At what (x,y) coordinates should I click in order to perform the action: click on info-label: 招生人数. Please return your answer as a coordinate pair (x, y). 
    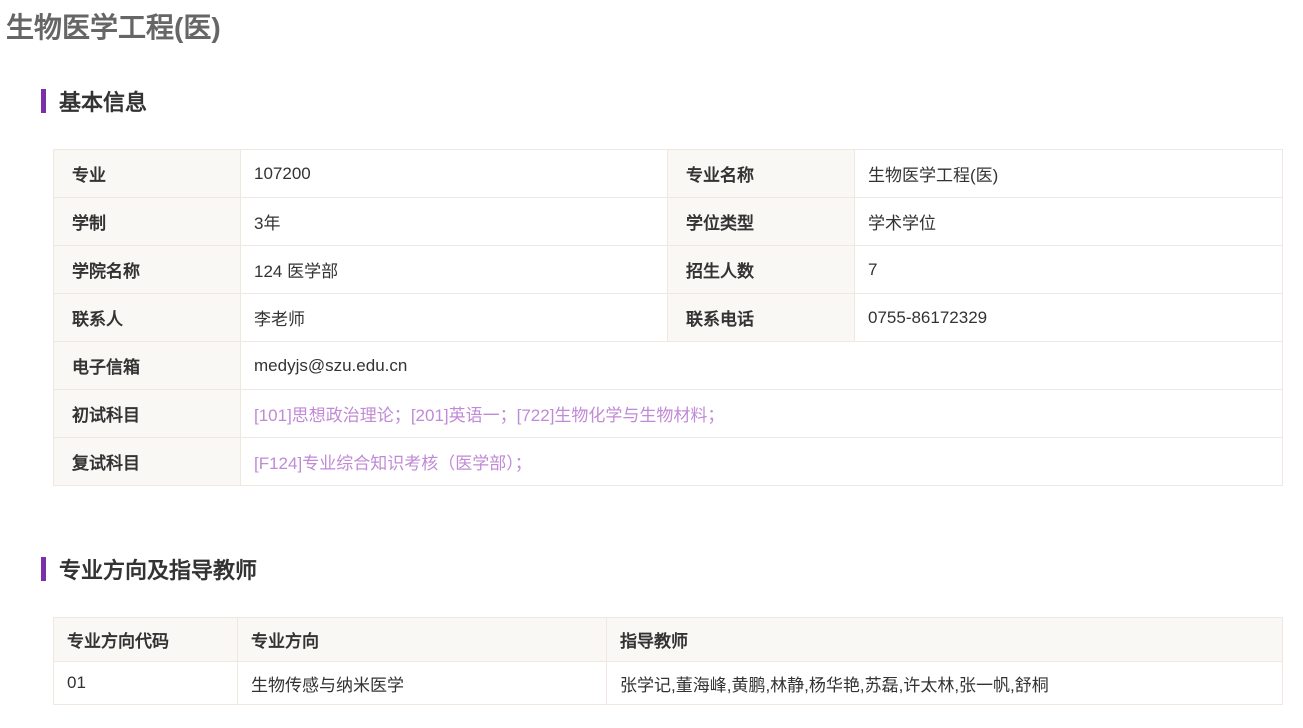
    Looking at the image, I should click on (761, 269).